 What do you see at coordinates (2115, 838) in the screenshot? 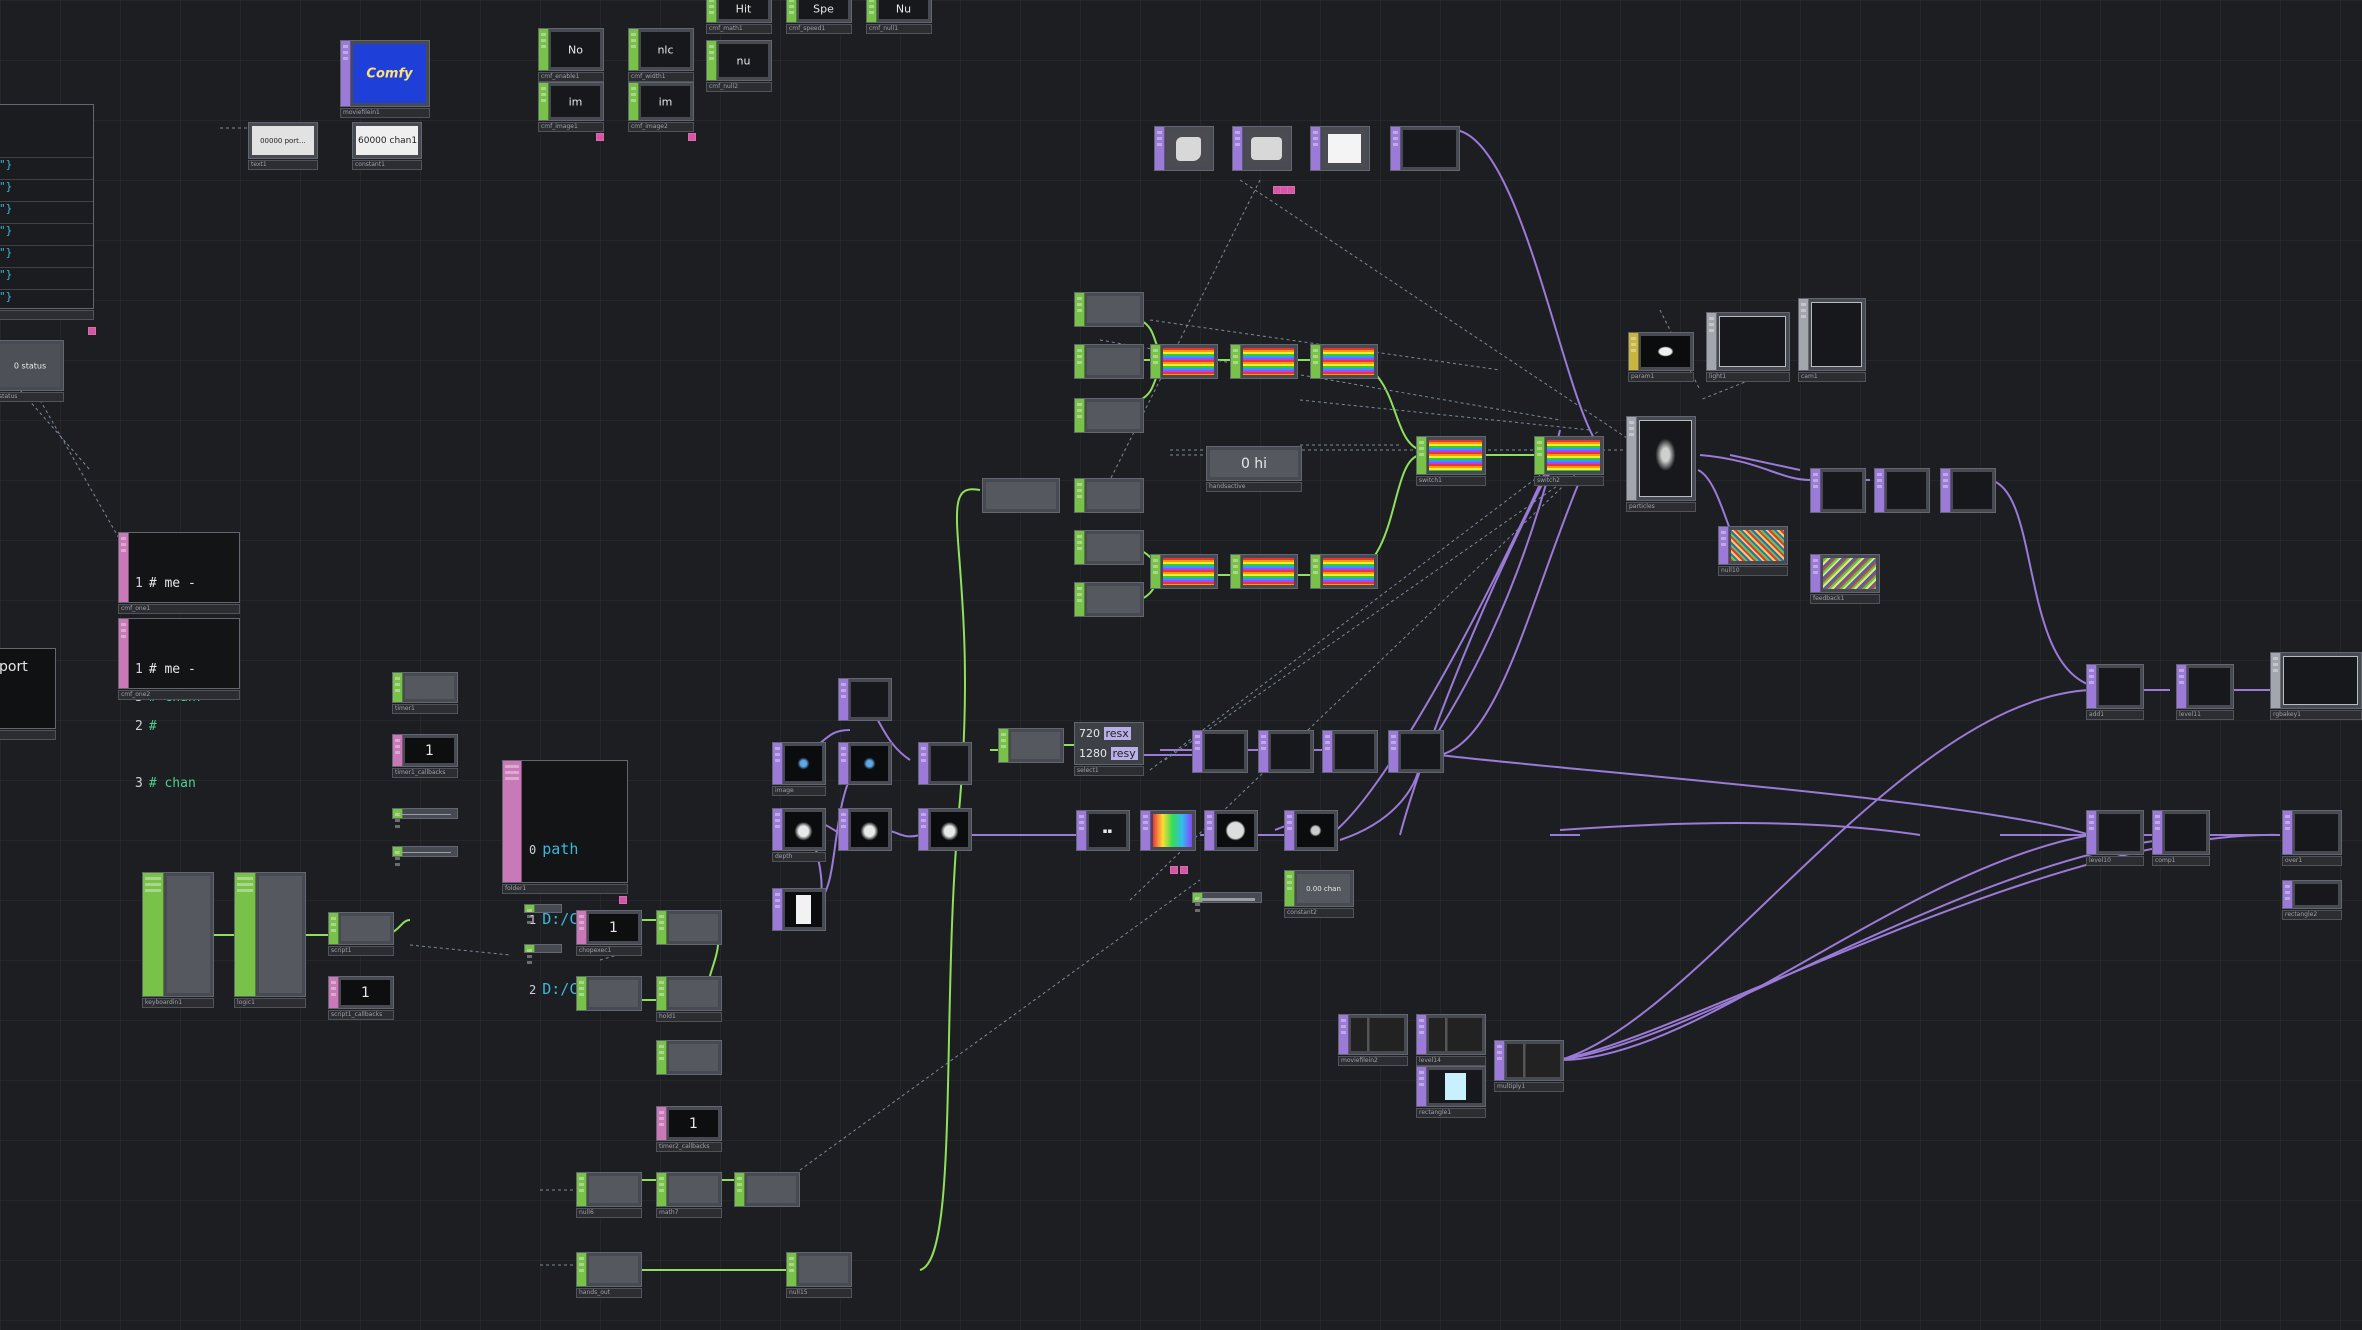
I see `level10-node: level10` at bounding box center [2115, 838].